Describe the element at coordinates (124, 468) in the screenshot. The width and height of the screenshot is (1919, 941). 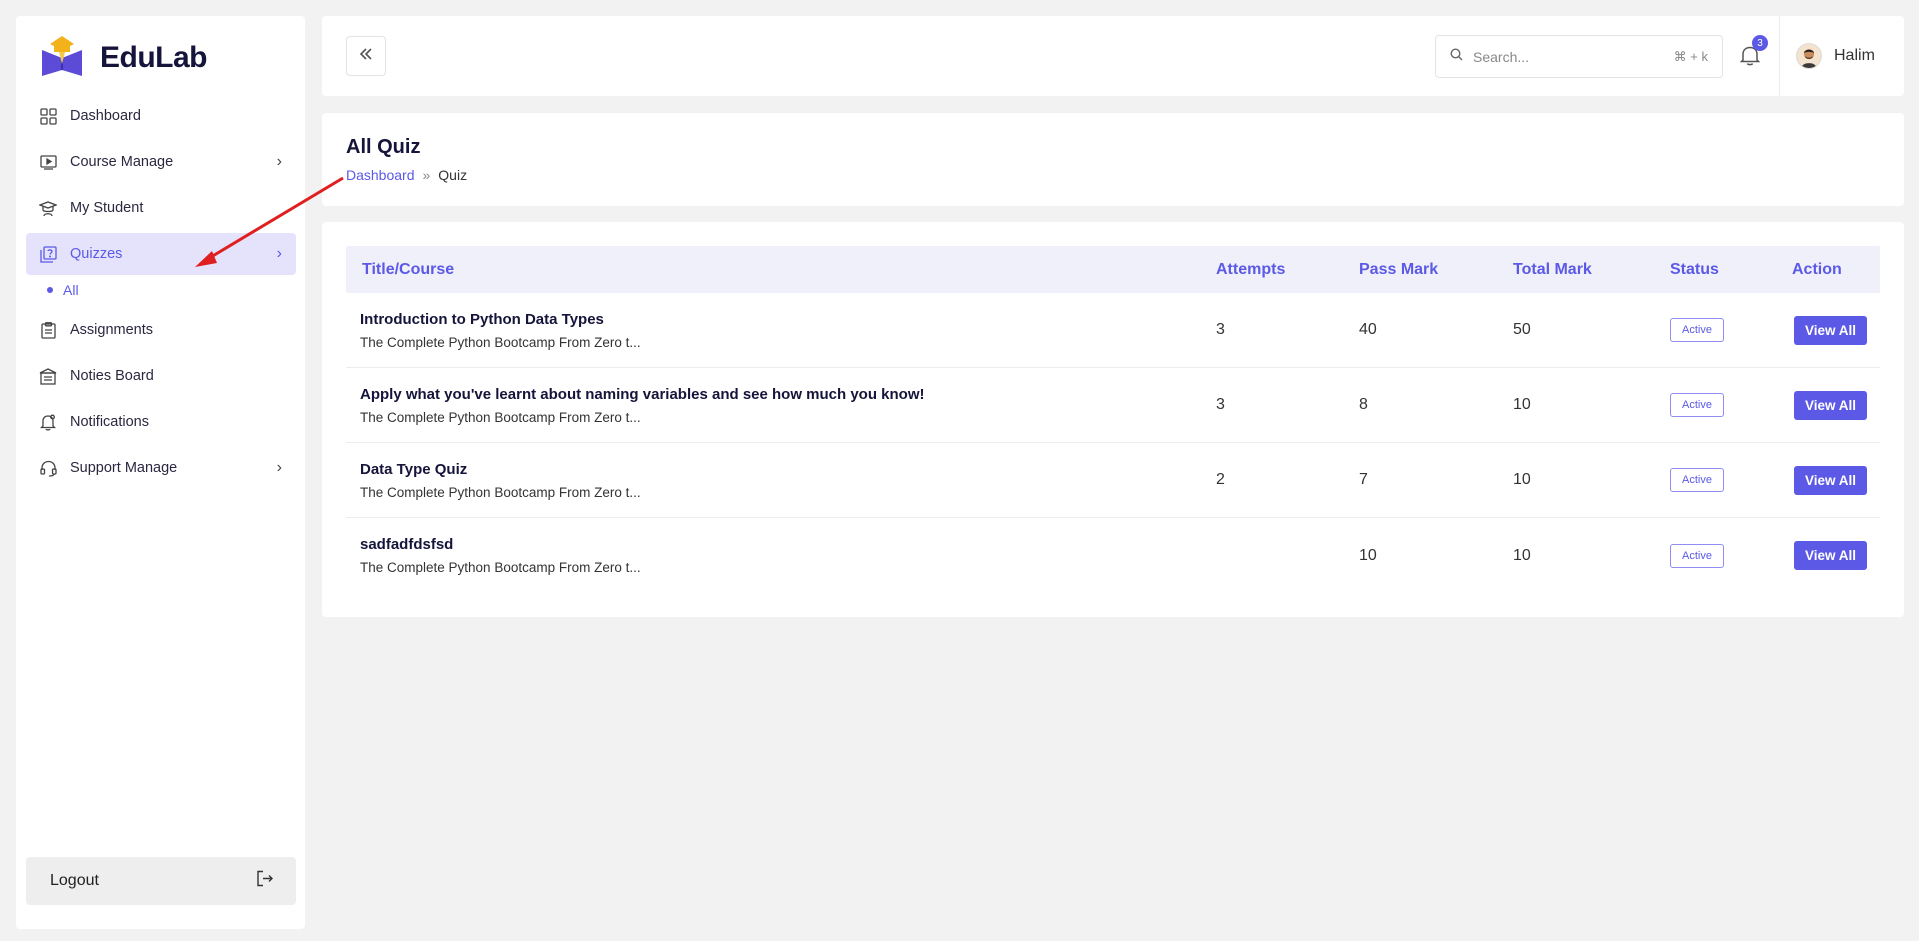
I see `sidebar-item-label: Support Manage` at that location.